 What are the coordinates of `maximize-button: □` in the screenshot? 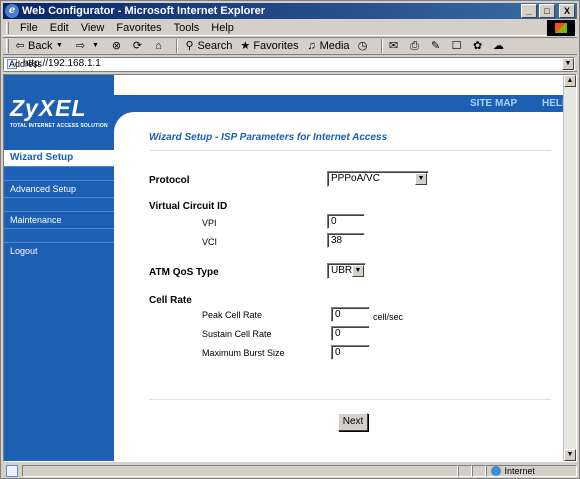 It's located at (547, 11).